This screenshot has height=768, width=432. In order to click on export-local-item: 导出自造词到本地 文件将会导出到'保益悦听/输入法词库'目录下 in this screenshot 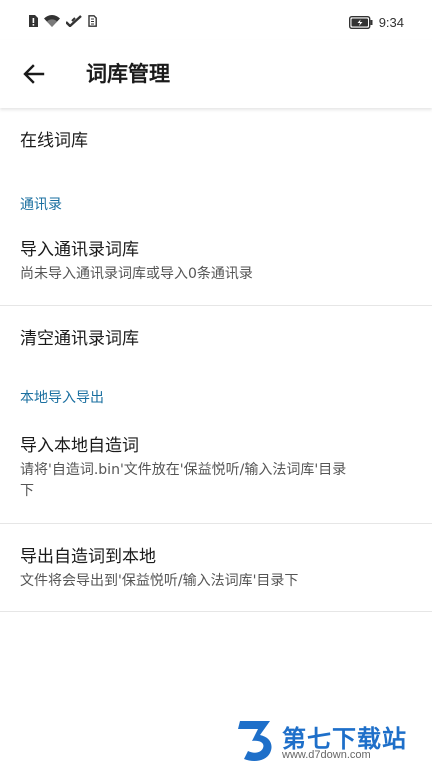, I will do `click(216, 567)`.